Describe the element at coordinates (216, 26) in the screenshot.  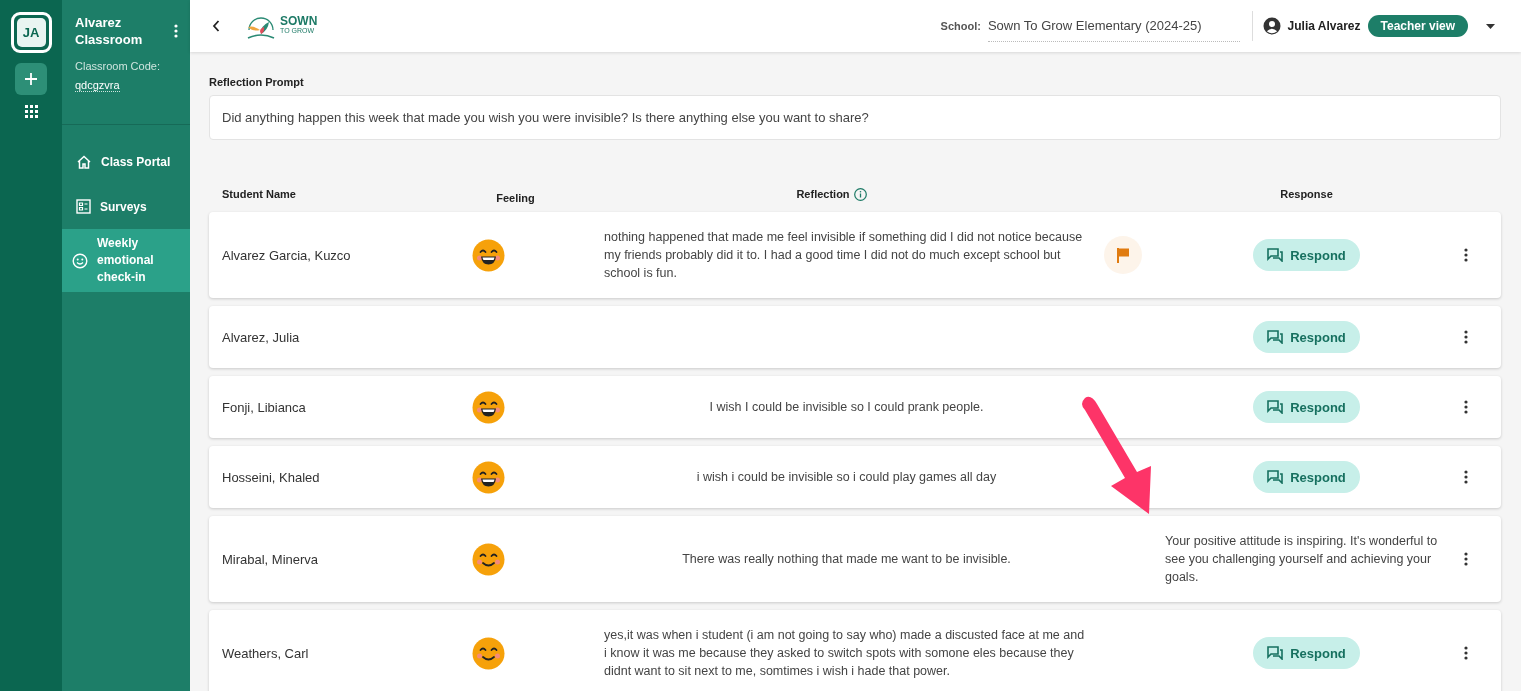
I see `back-chevron-icon` at that location.